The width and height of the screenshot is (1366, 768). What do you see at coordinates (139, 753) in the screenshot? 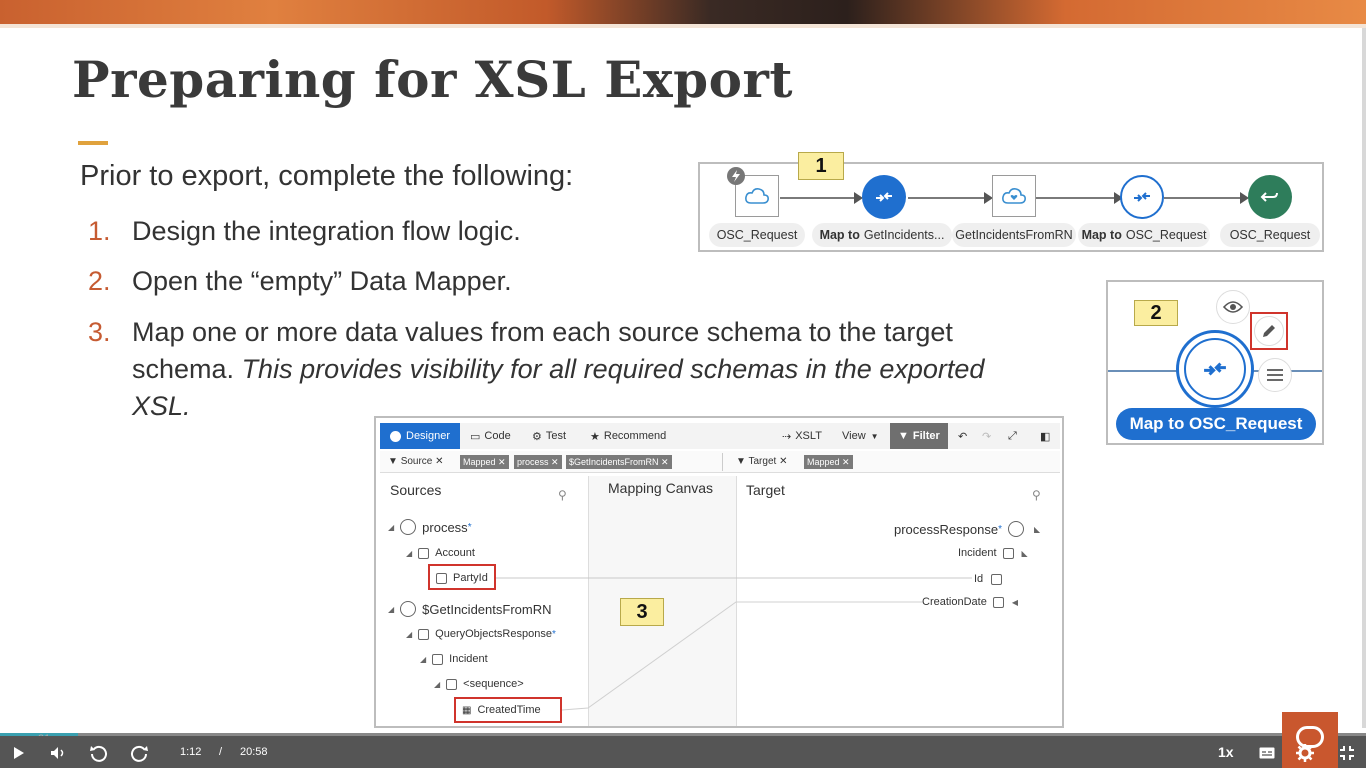
I see `forward-icon` at bounding box center [139, 753].